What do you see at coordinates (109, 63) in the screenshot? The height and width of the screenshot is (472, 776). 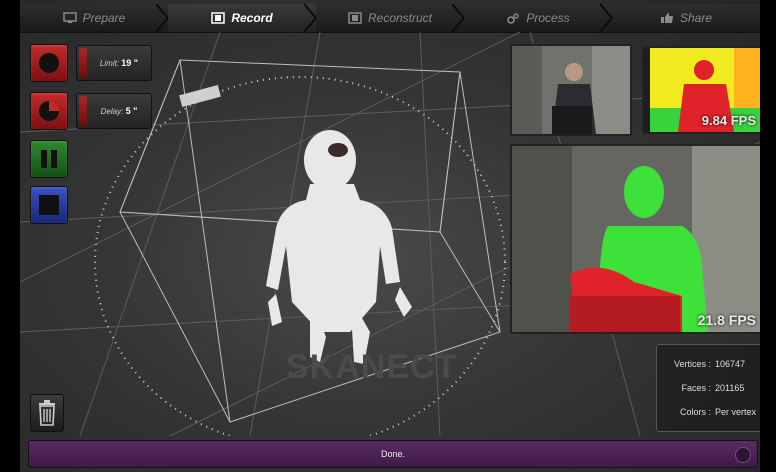 I see `limit-label: Limit:` at bounding box center [109, 63].